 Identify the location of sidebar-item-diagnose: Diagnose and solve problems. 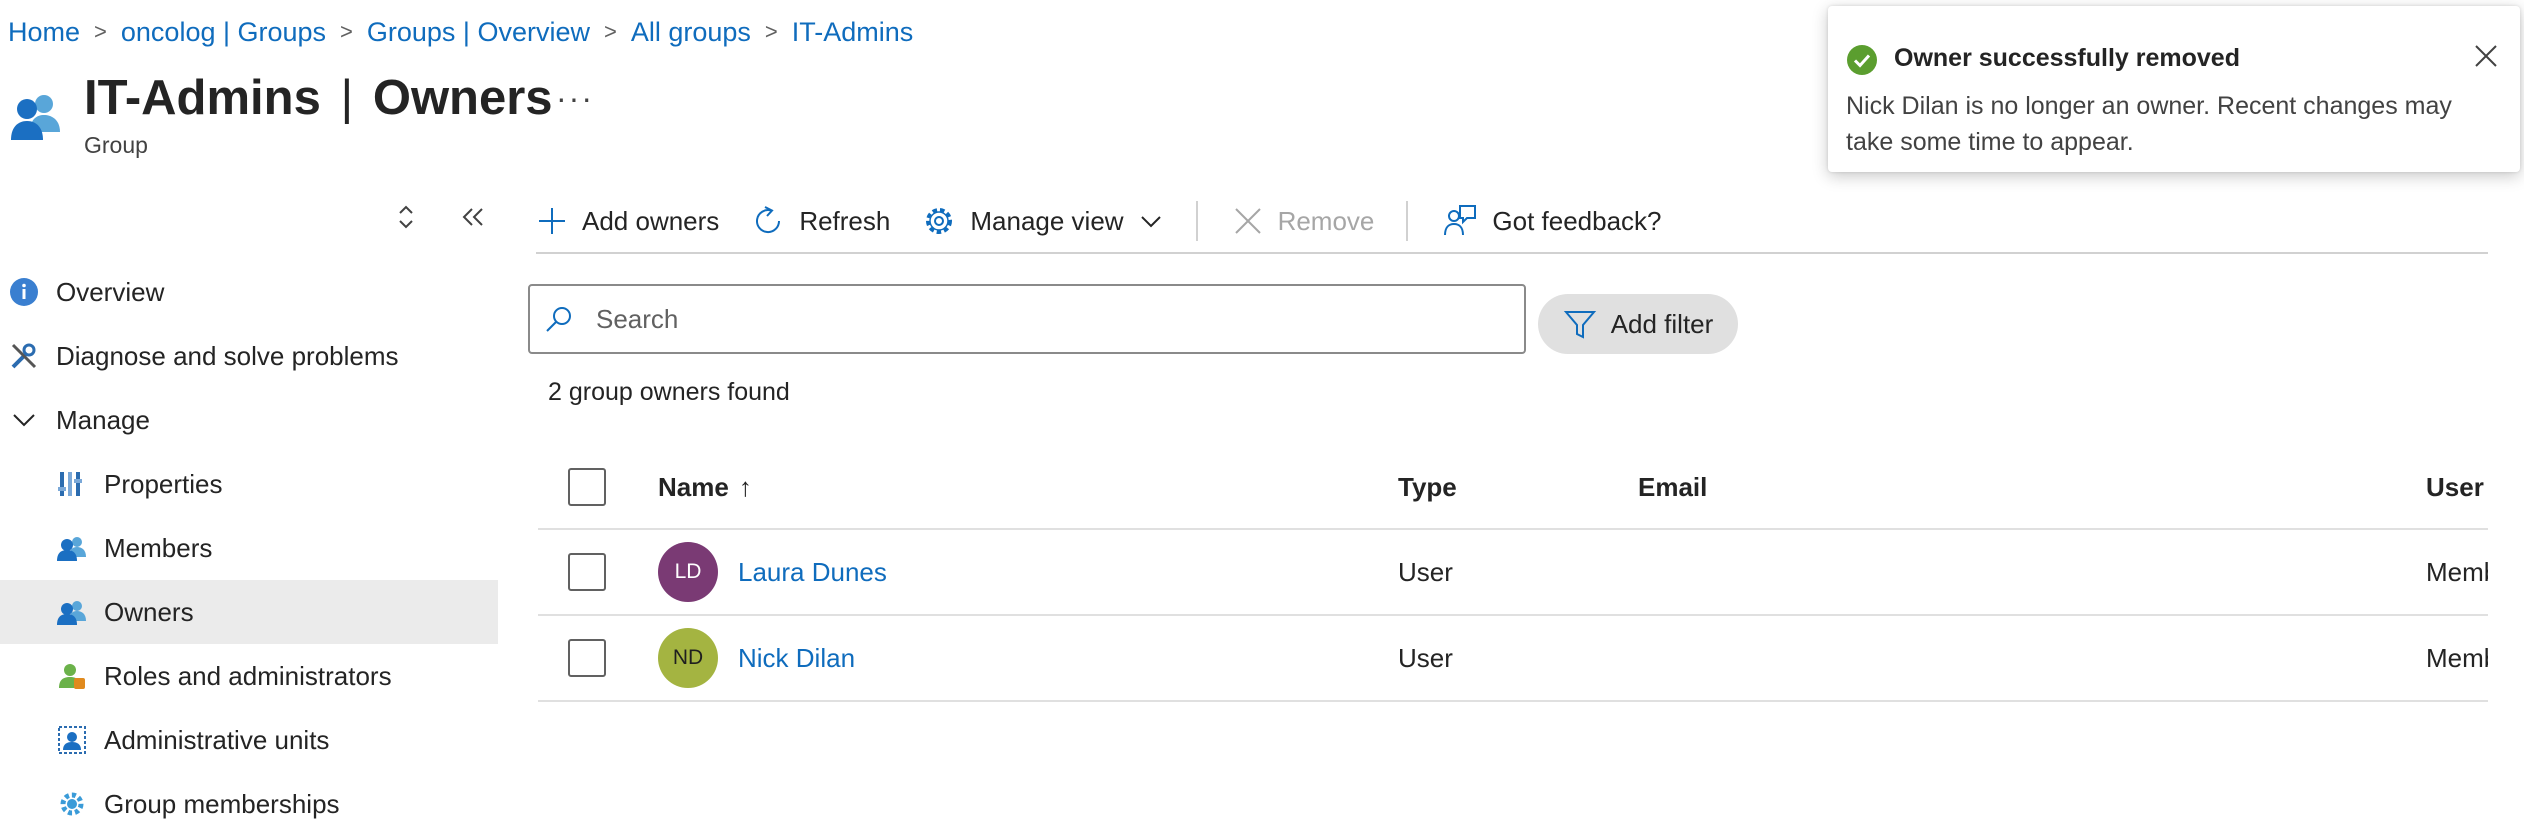
(249, 356).